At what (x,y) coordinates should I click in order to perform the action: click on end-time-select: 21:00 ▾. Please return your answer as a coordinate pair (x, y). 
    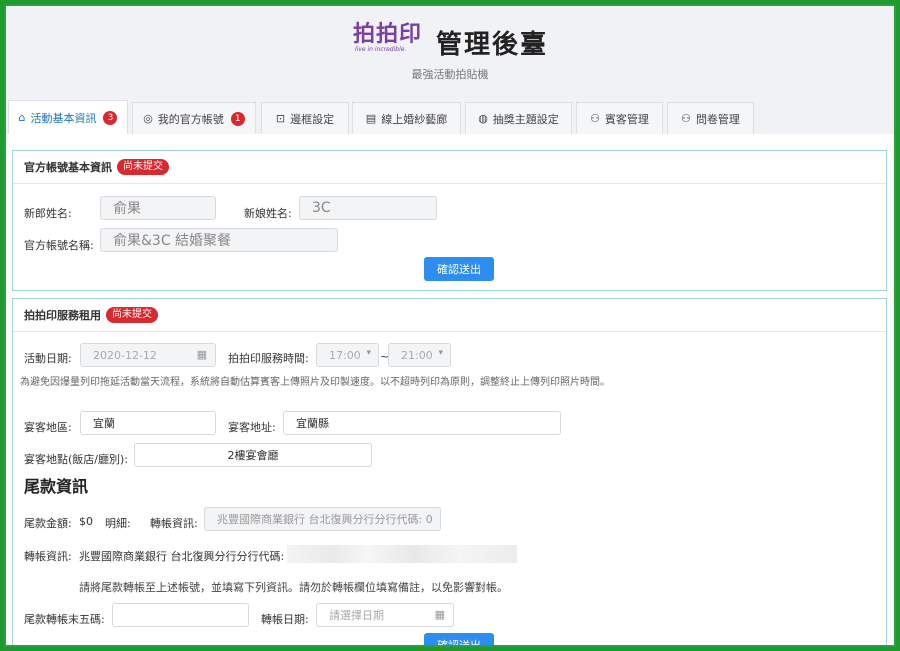
    Looking at the image, I should click on (419, 355).